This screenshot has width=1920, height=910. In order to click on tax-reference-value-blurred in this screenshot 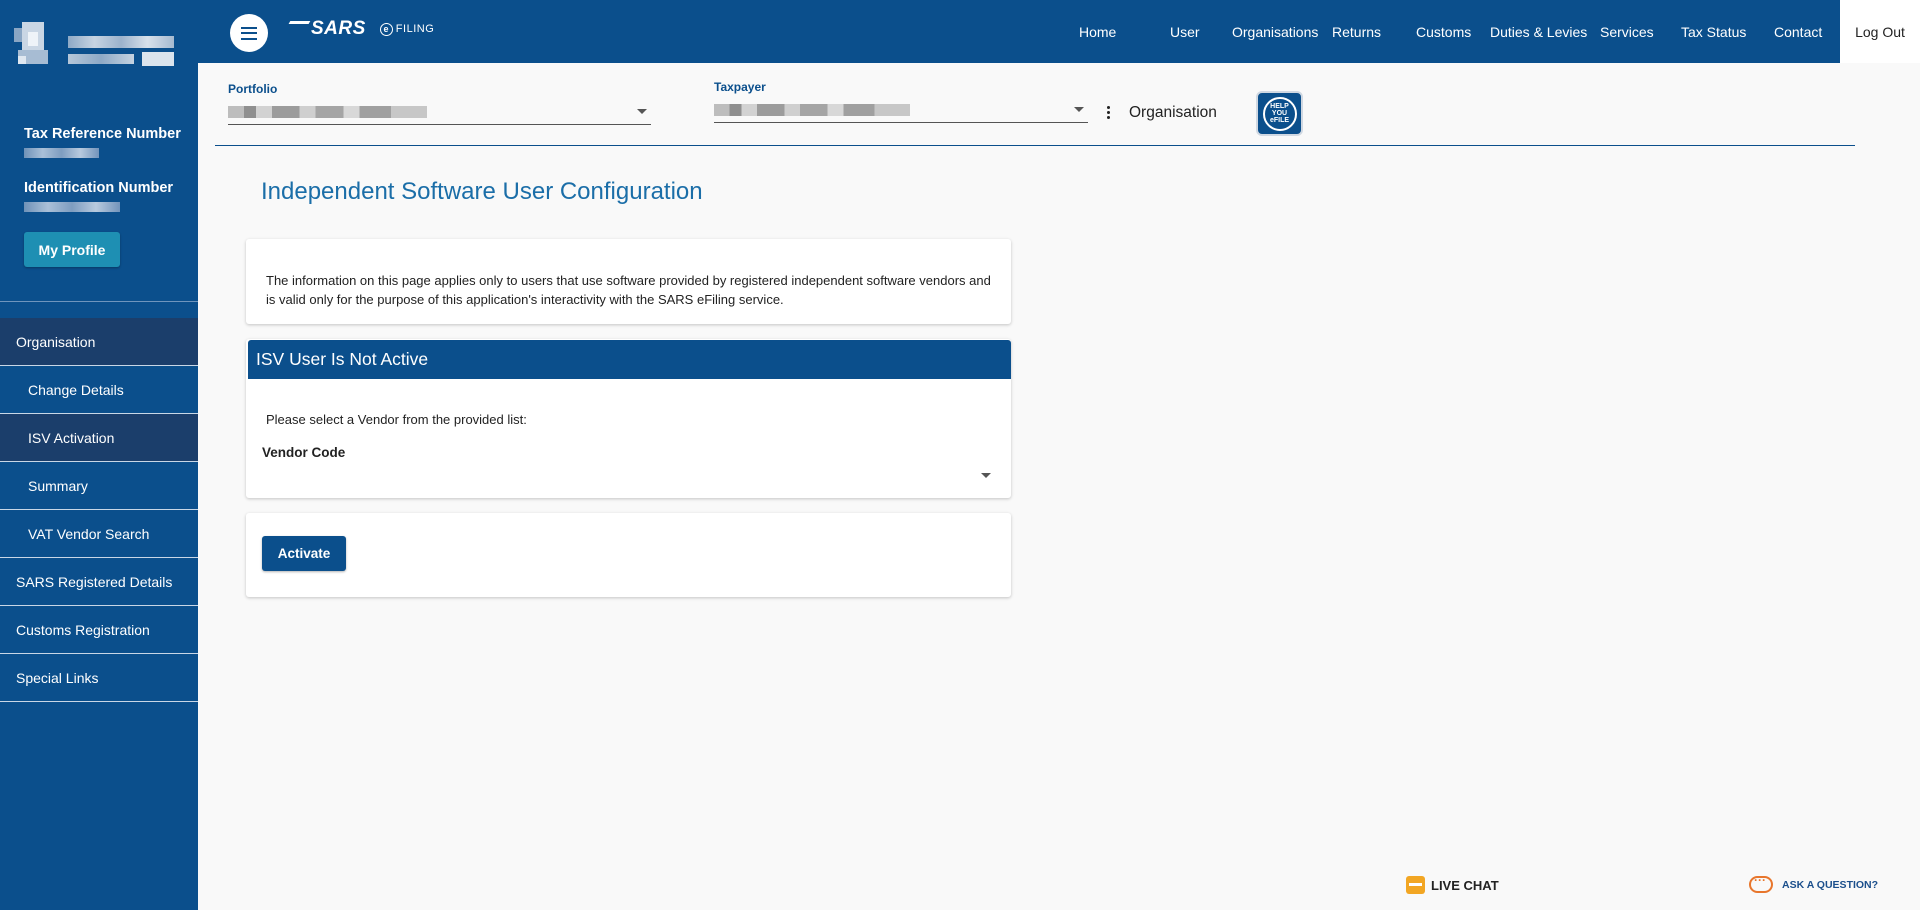, I will do `click(61, 153)`.